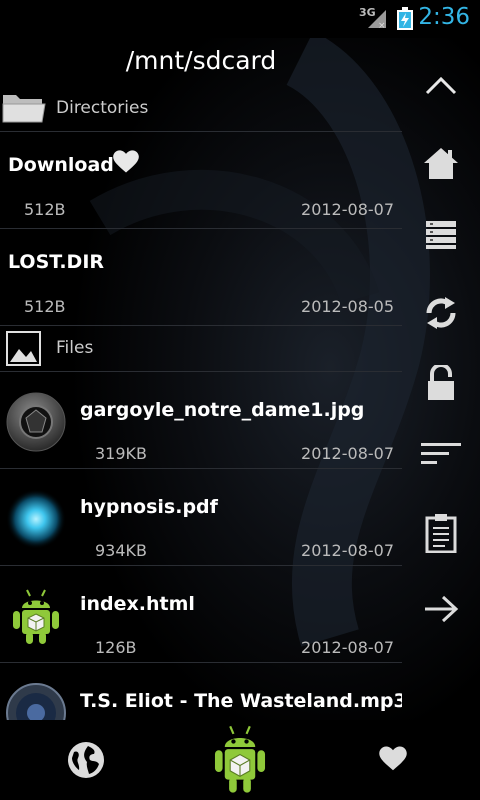  Describe the element at coordinates (201, 109) in the screenshot. I see `directories-section-header: Directories` at that location.